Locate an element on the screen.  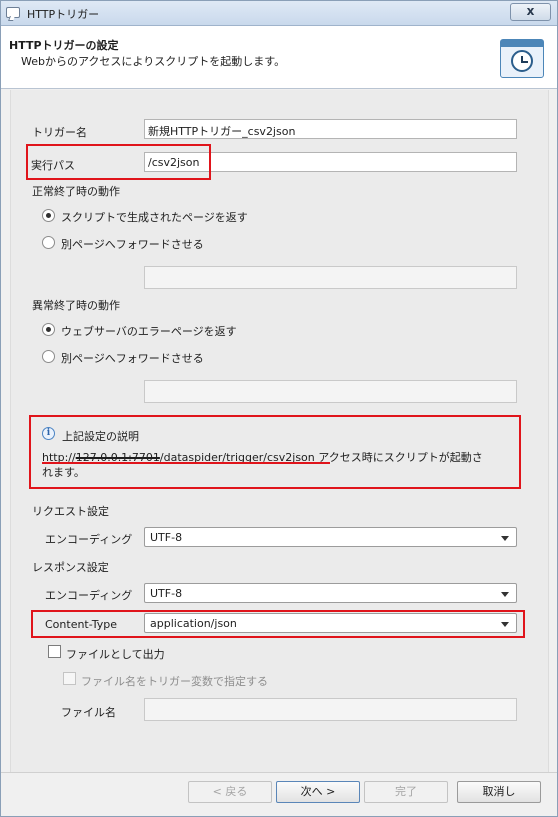
speech-bubble-icon is located at coordinates (13, 12).